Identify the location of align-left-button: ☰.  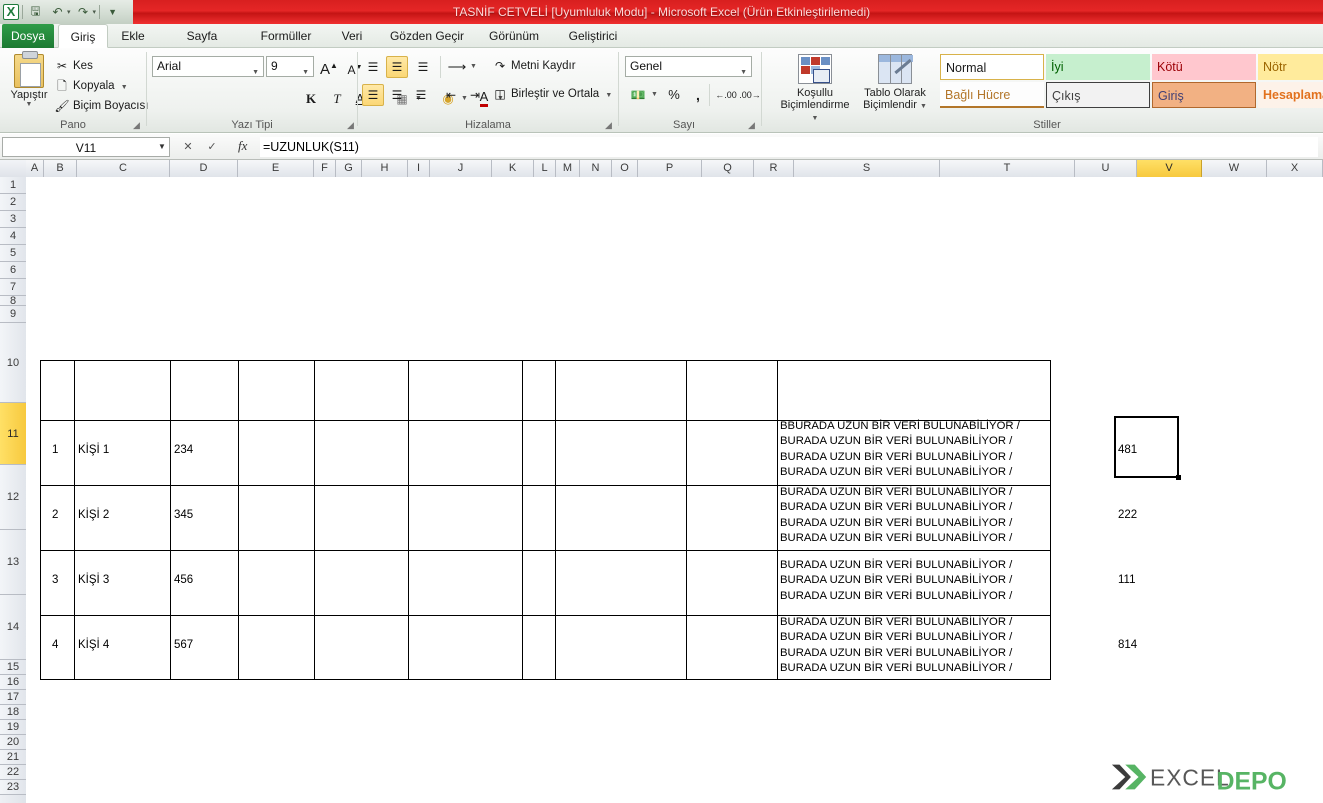
(373, 95).